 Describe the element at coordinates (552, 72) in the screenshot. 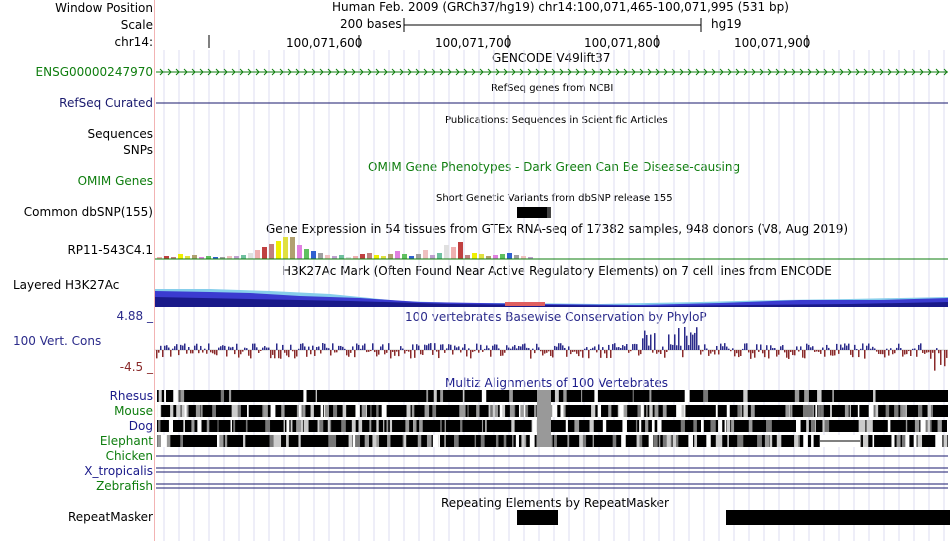

I see `gencode-gene-feature` at that location.